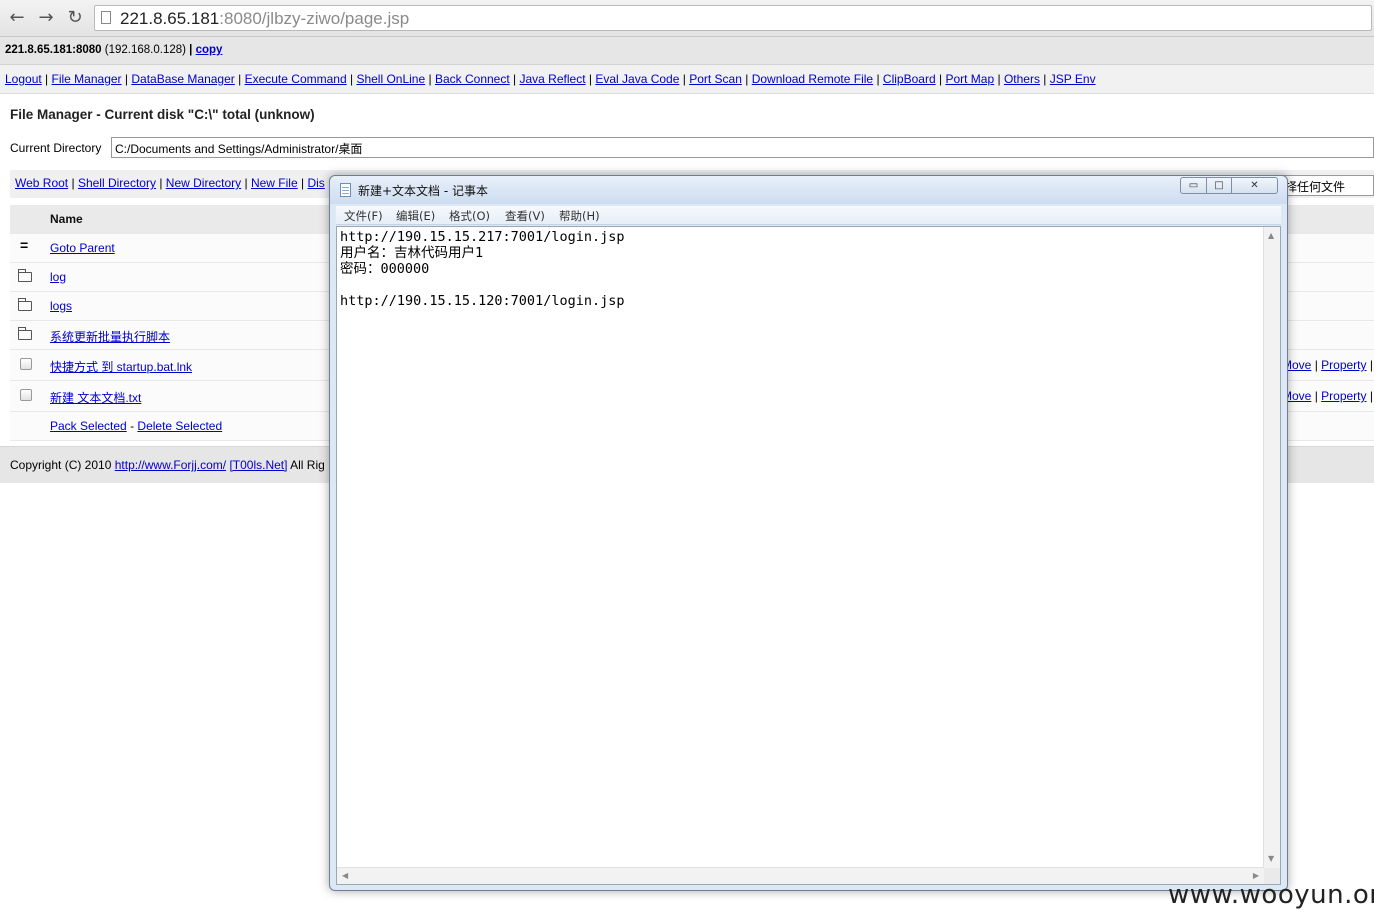 This screenshot has height=924, width=1374. What do you see at coordinates (525, 216) in the screenshot?
I see `menu-view: 查看(V)` at bounding box center [525, 216].